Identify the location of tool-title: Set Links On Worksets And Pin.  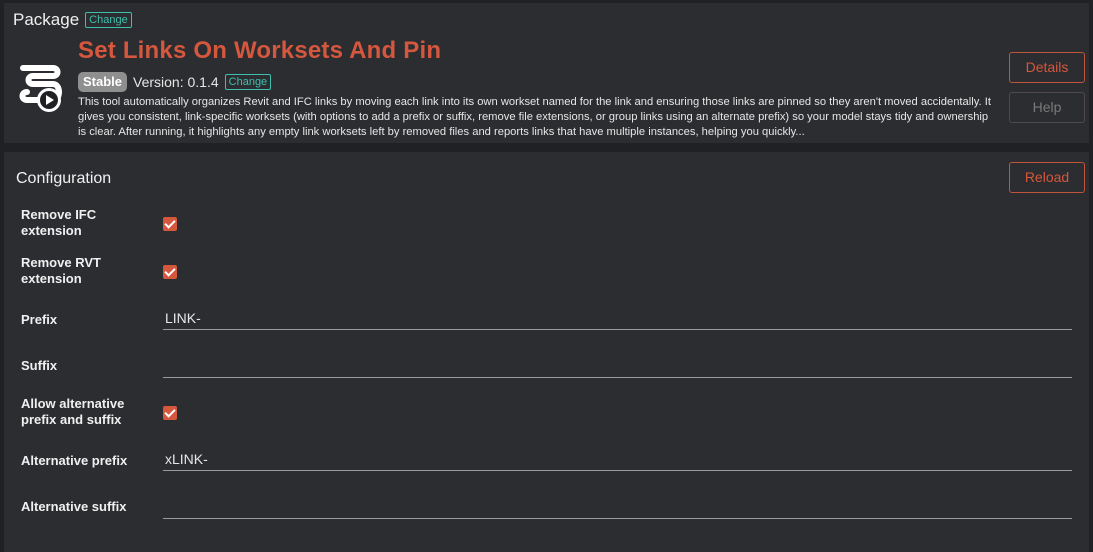
(260, 50).